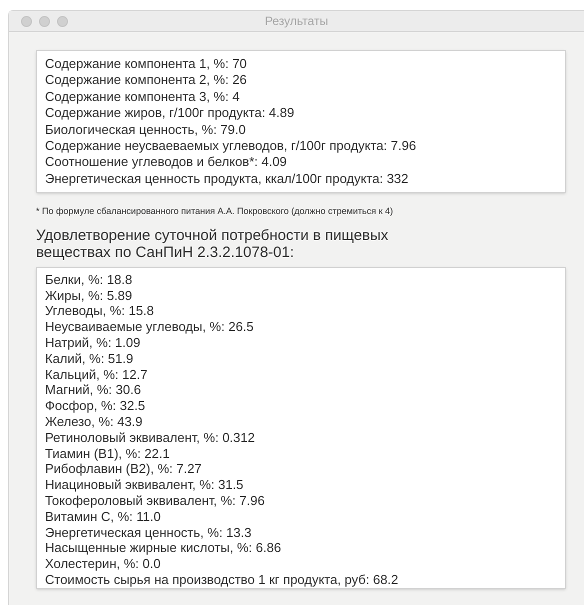 Image resolution: width=584 pixels, height=605 pixels. I want to click on result-line: Насыщенные жирные кислоты, %: 6.86, so click(163, 548).